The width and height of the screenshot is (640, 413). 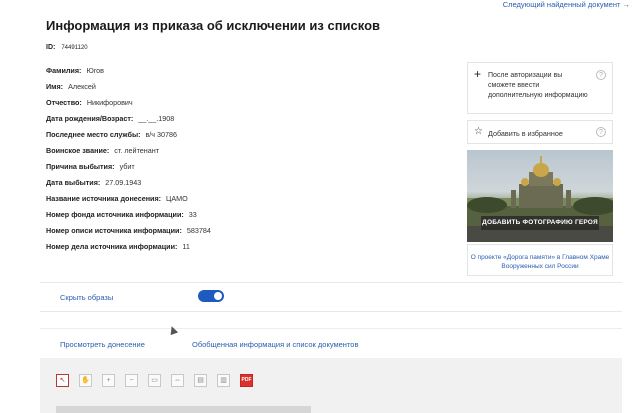 What do you see at coordinates (177, 380) in the screenshot?
I see `fit-width-icon: ⇔` at bounding box center [177, 380].